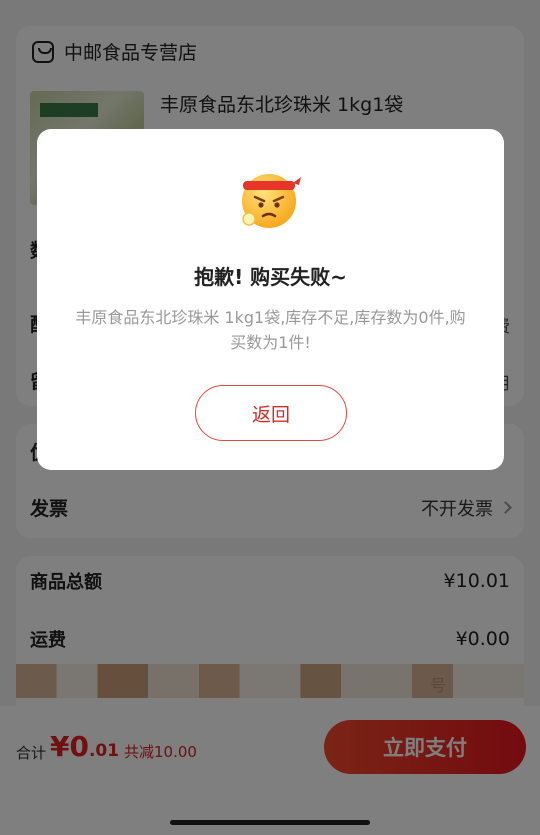  I want to click on back-button: 返回, so click(271, 413).